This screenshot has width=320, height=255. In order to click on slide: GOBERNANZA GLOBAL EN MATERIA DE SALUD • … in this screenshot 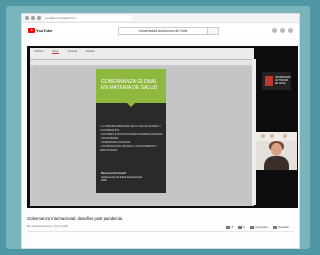, I will do `click(131, 131)`.